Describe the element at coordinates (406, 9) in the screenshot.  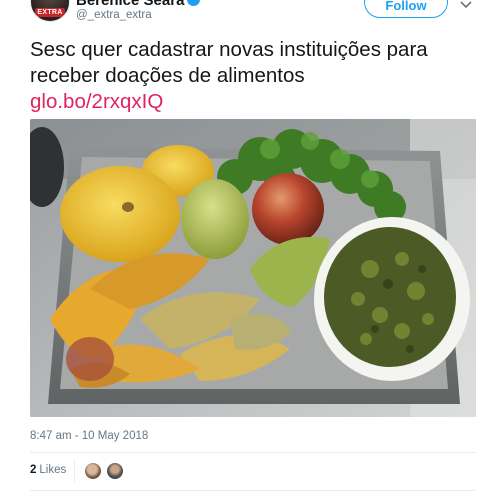
I see `follow-button: Follow` at that location.